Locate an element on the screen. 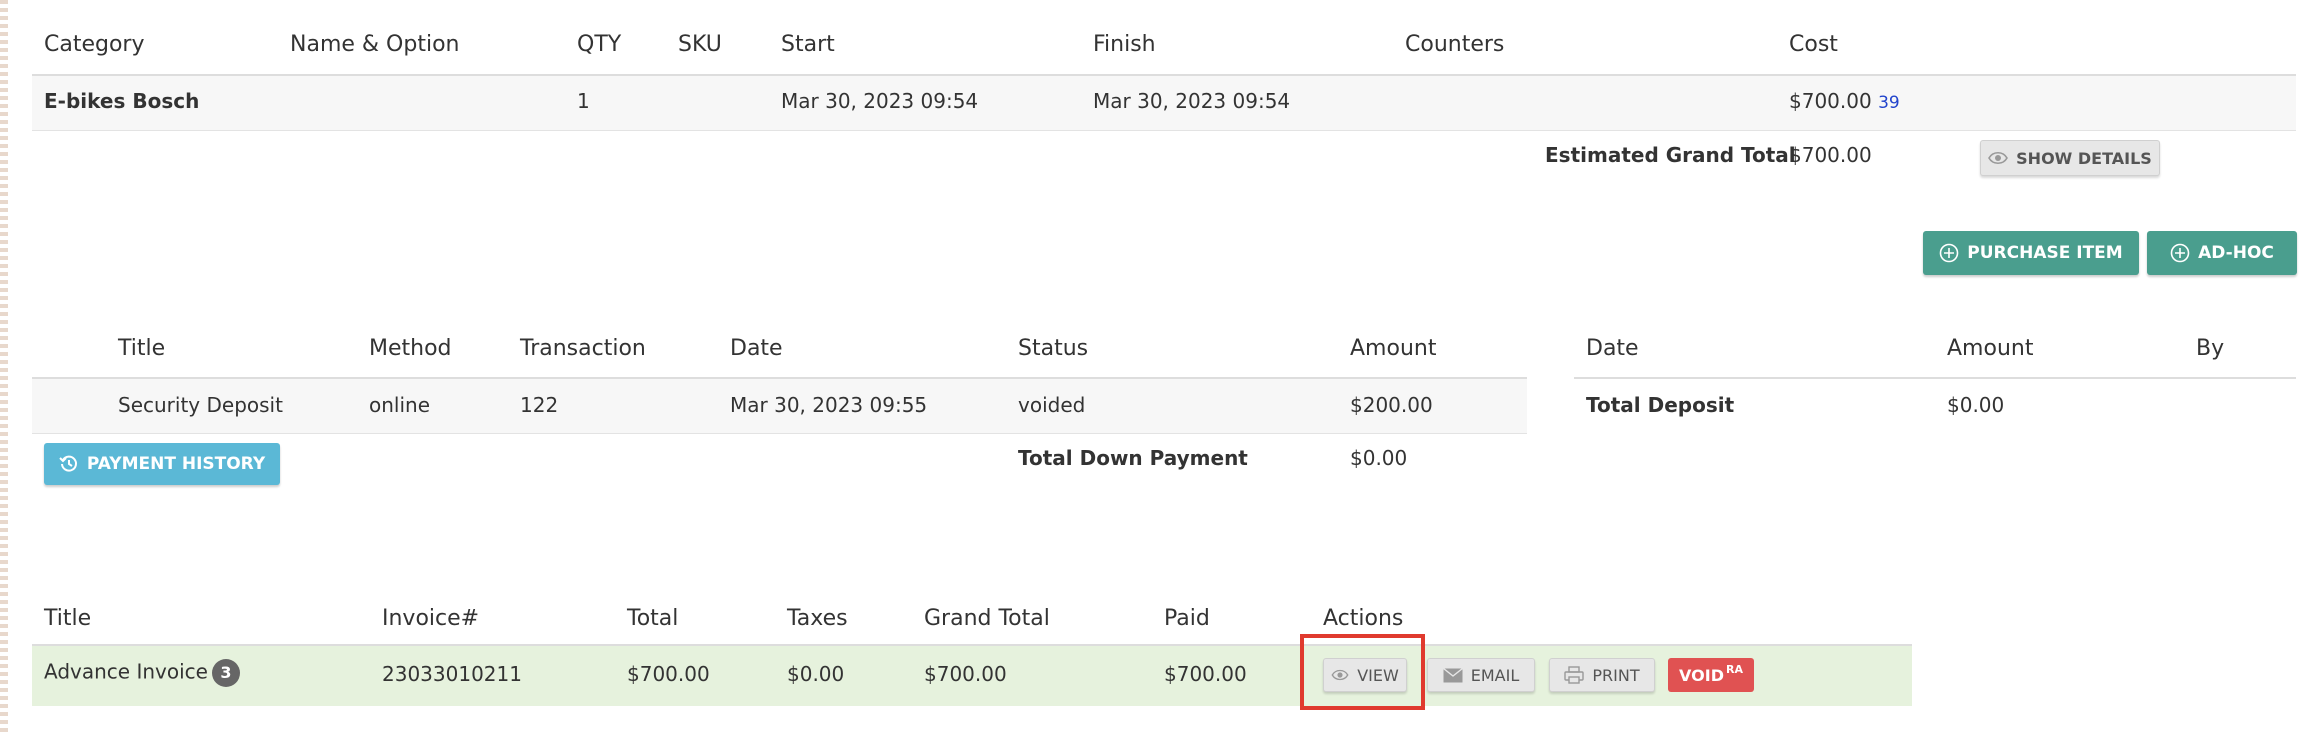 The width and height of the screenshot is (2304, 734). purchase-item-button: PURCHASE ITEM is located at coordinates (2031, 253).